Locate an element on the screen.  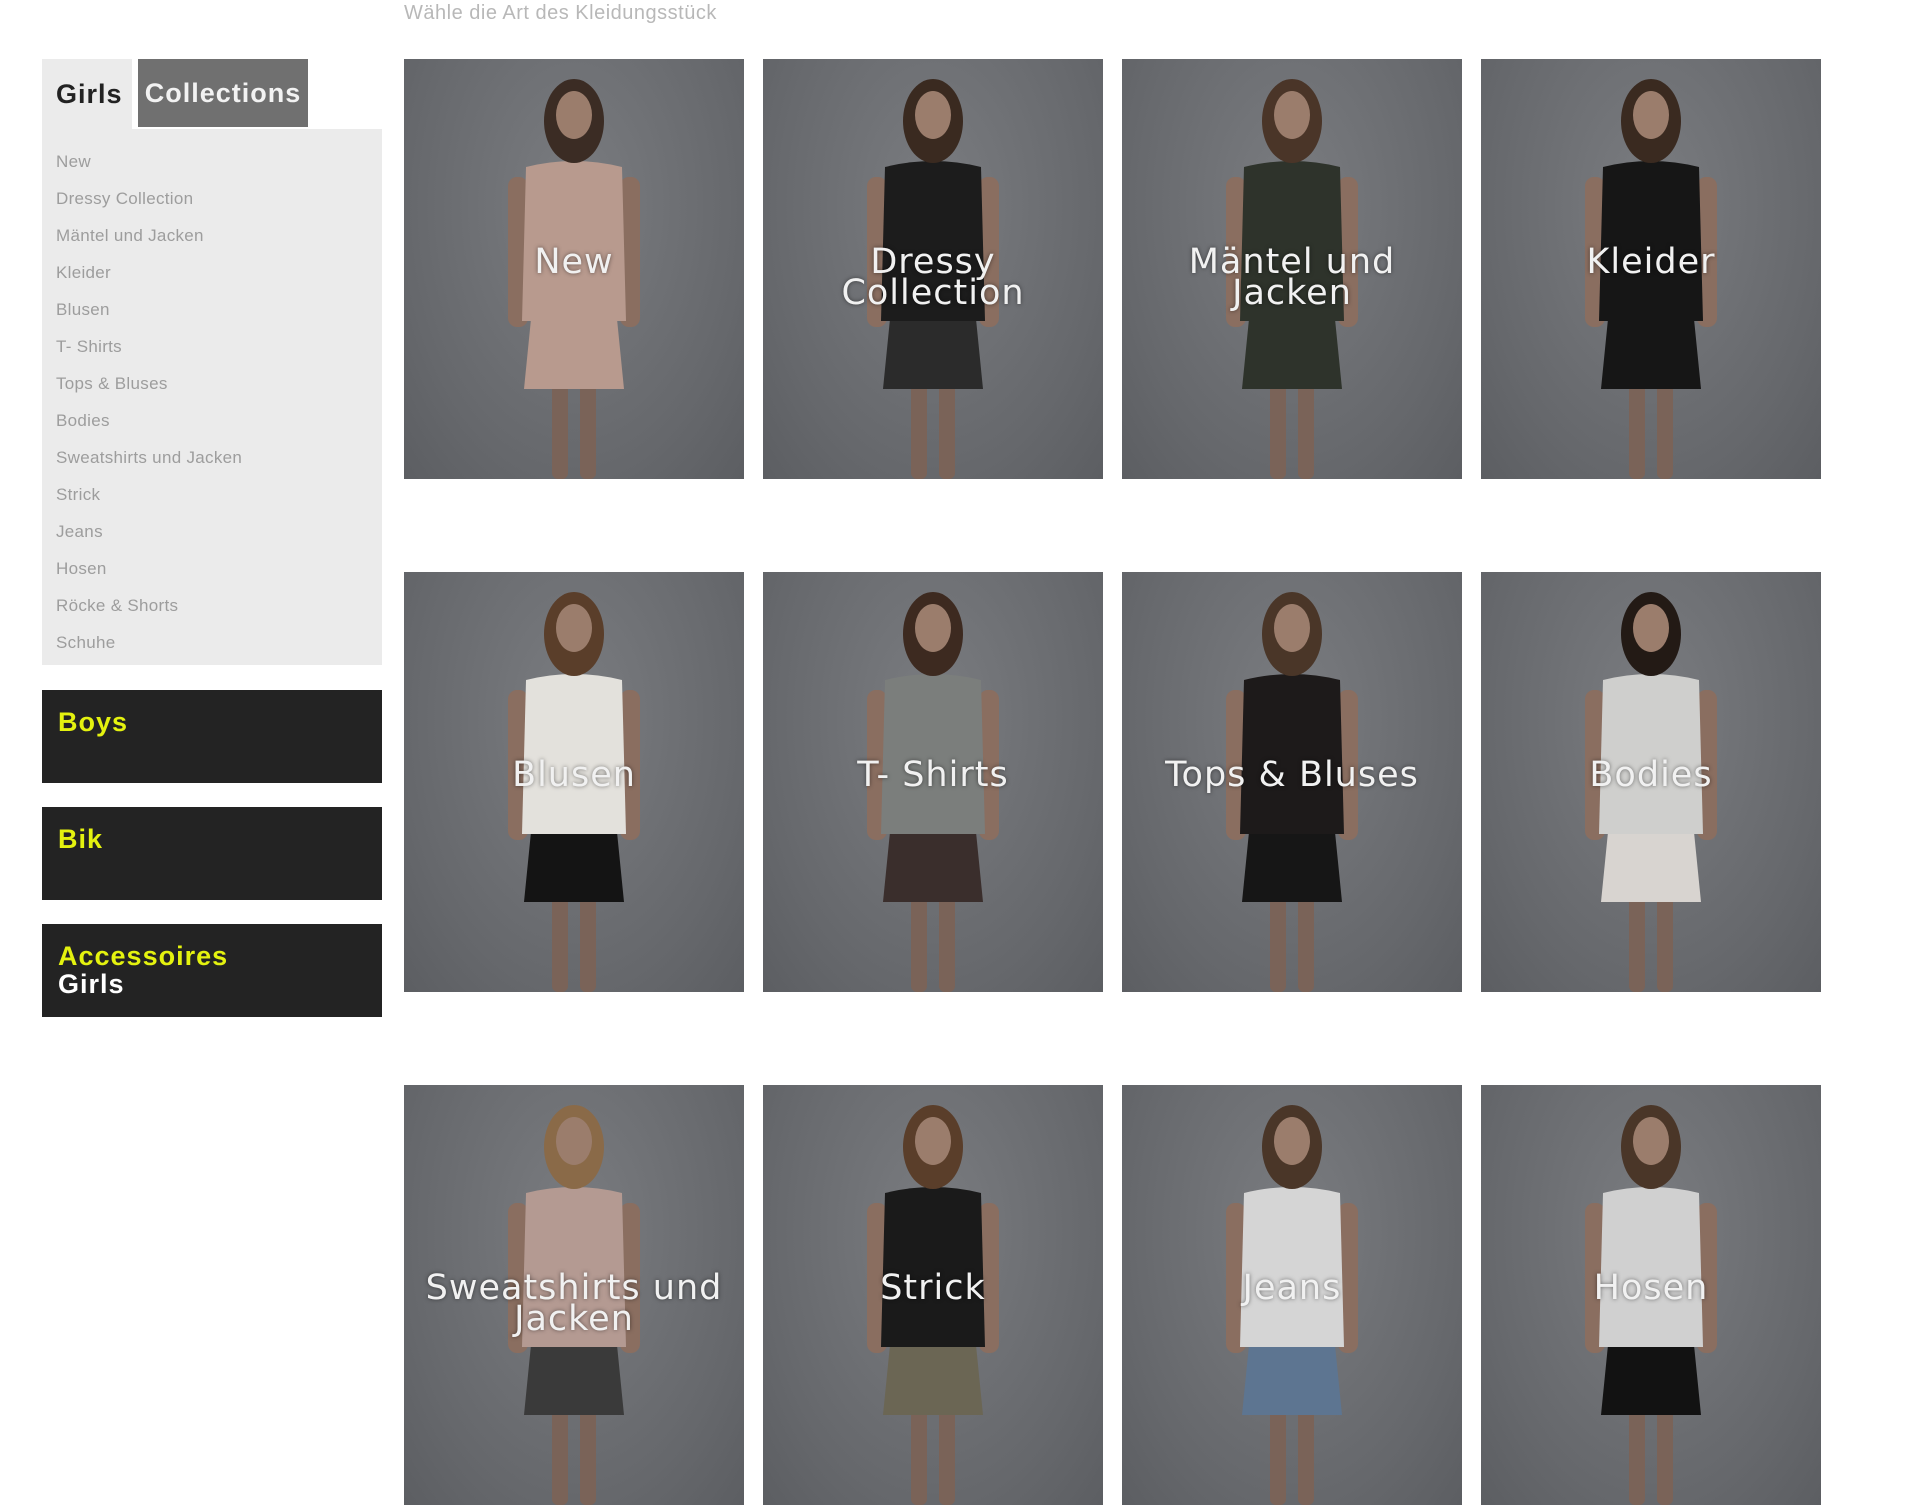
tile-label: Hosen is located at coordinates (1651, 1288).